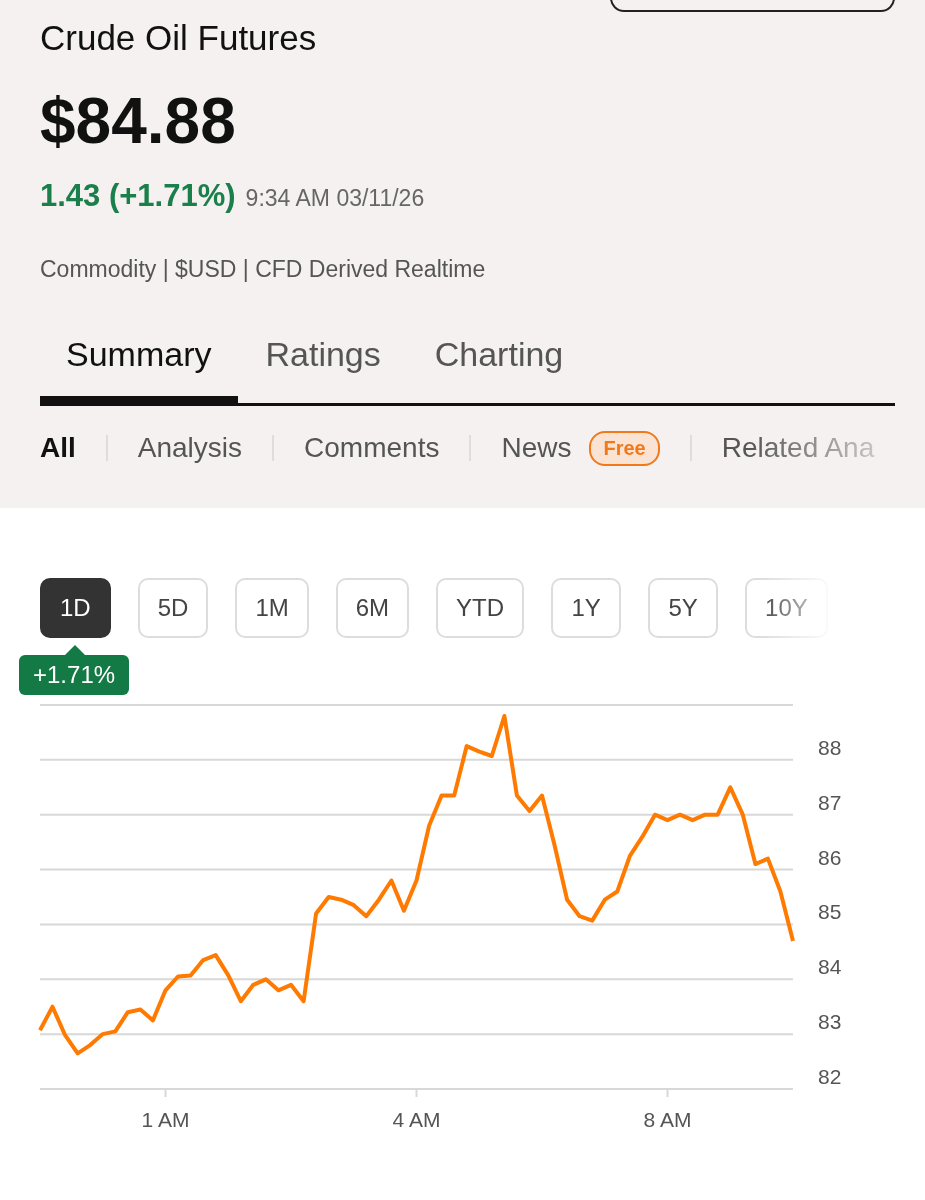 Image resolution: width=925 pixels, height=1200 pixels. What do you see at coordinates (138, 196) in the screenshot?
I see `price-change: 1.43 (+1.71%)` at bounding box center [138, 196].